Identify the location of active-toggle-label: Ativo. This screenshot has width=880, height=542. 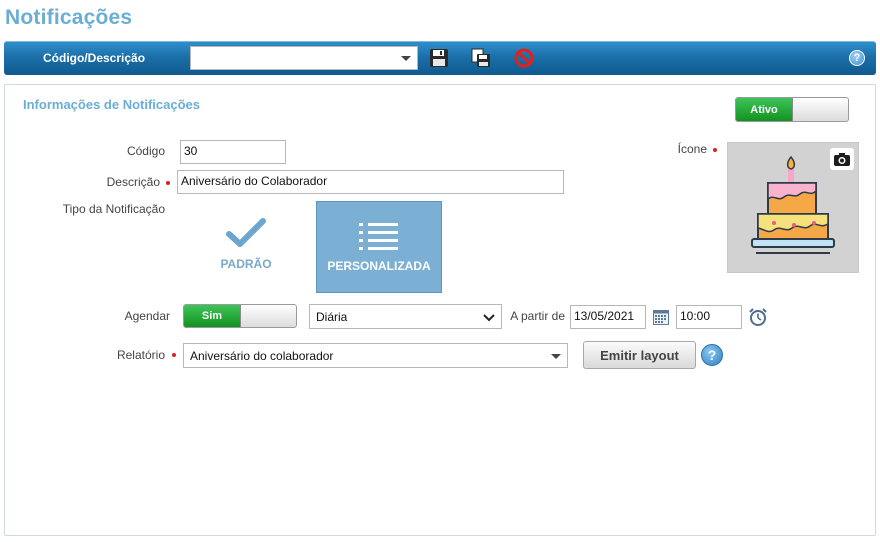
(764, 109).